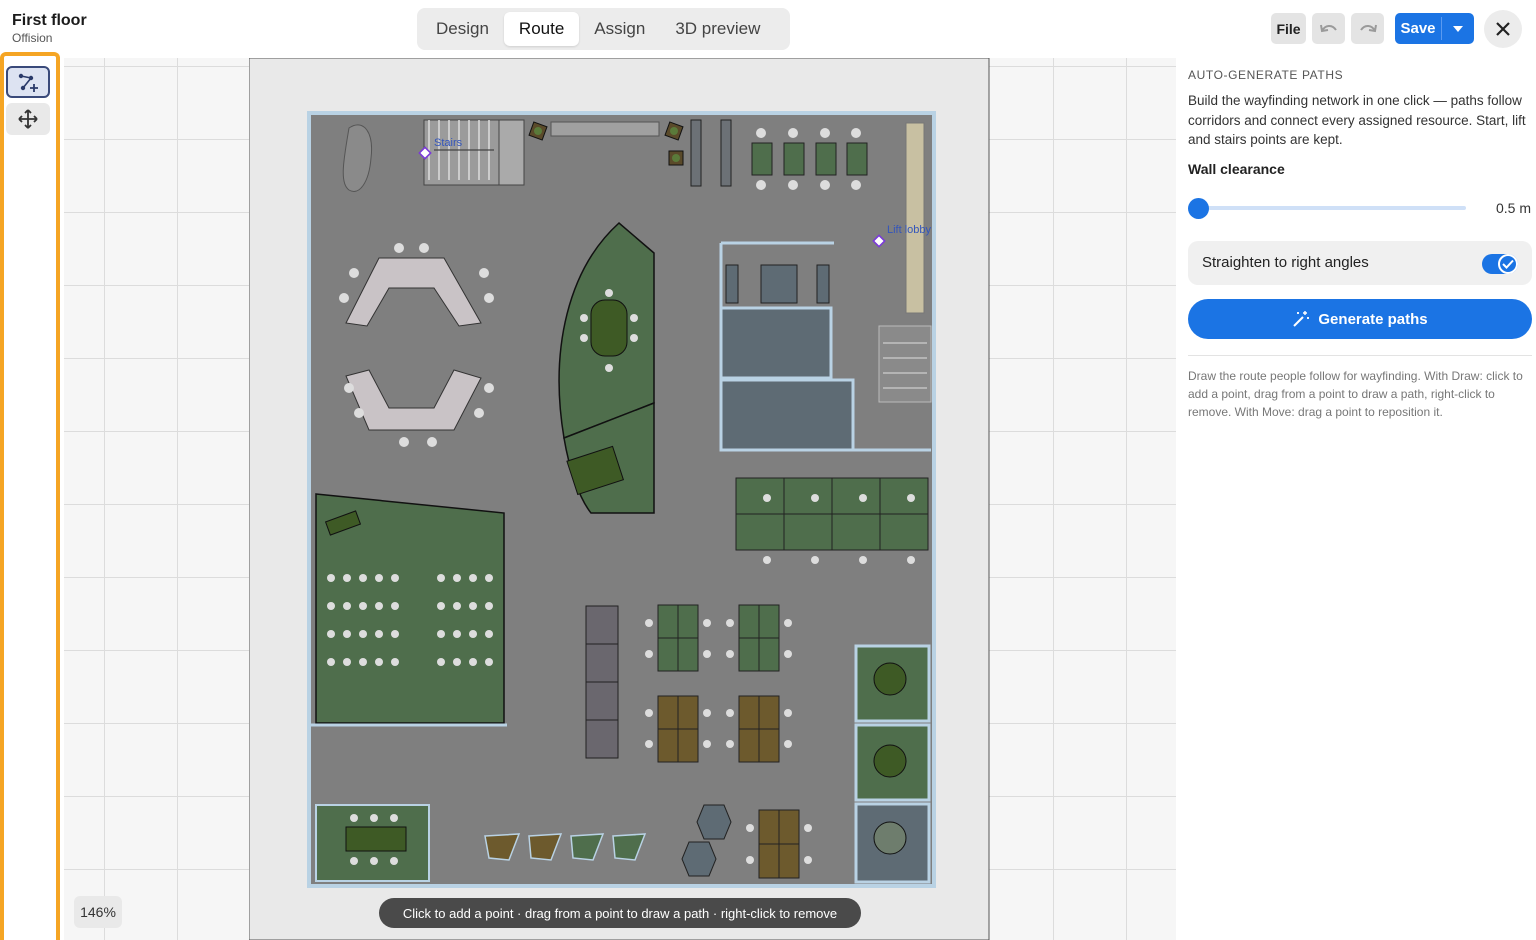 The height and width of the screenshot is (940, 1536). I want to click on save-menu-button, so click(1458, 28).